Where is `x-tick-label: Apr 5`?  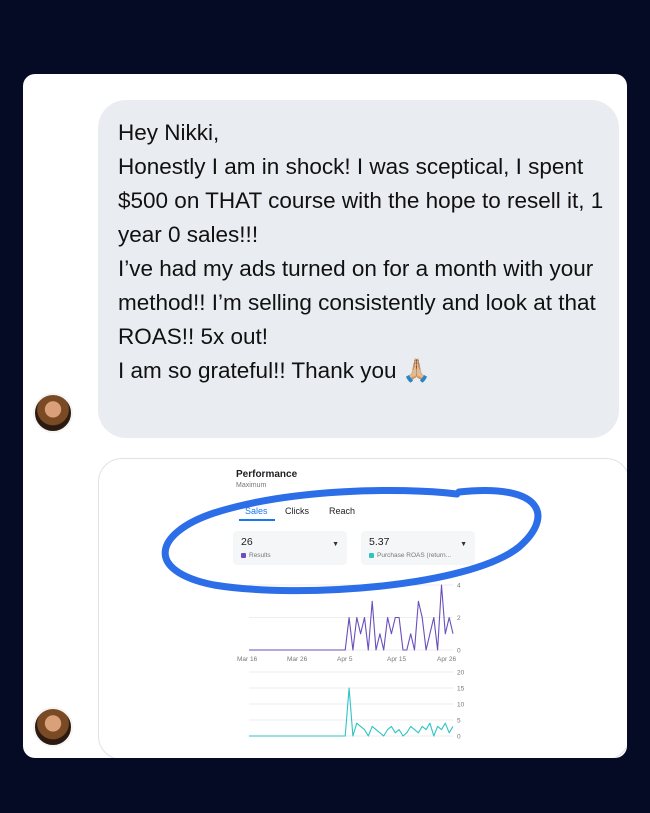 x-tick-label: Apr 5 is located at coordinates (345, 659).